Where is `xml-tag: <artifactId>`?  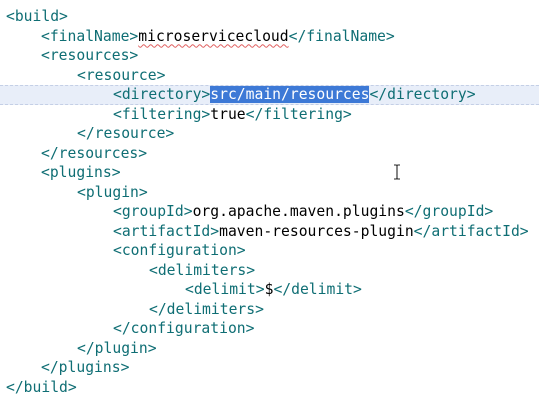
xml-tag: <artifactId> is located at coordinates (166, 231).